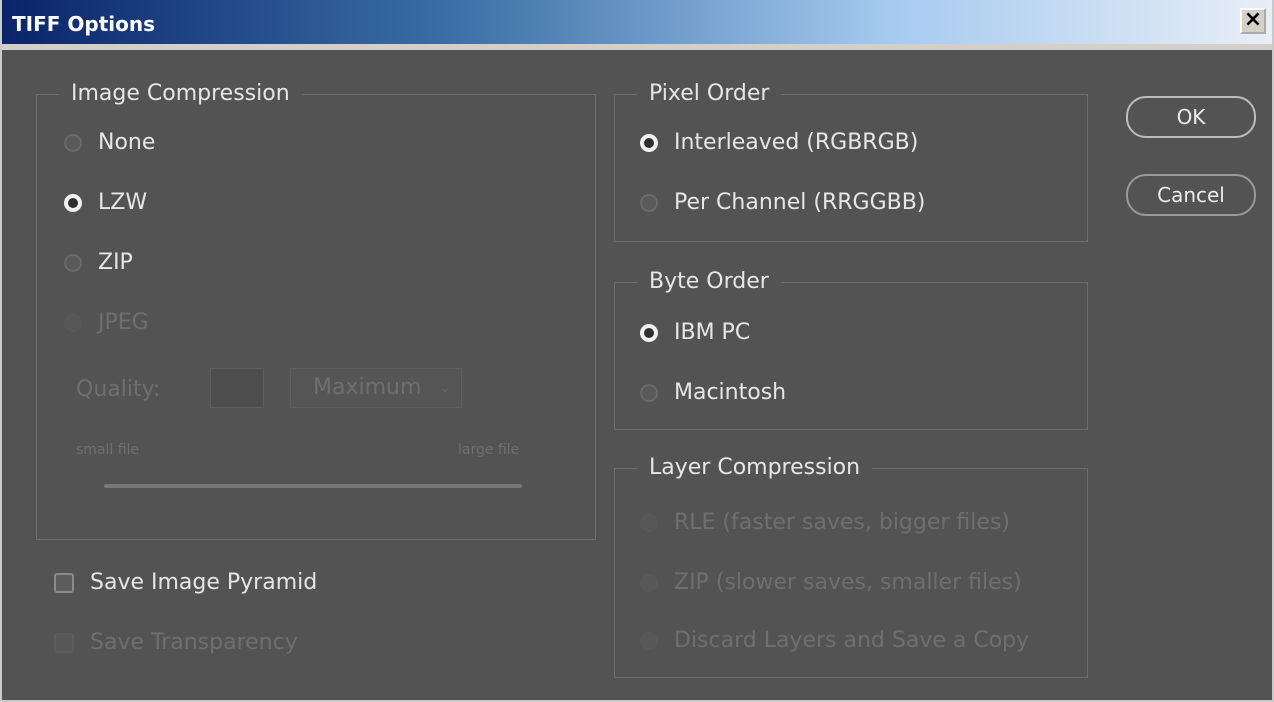 This screenshot has width=1274, height=702. What do you see at coordinates (180, 94) in the screenshot?
I see `image-compression-legend: Image Compression` at bounding box center [180, 94].